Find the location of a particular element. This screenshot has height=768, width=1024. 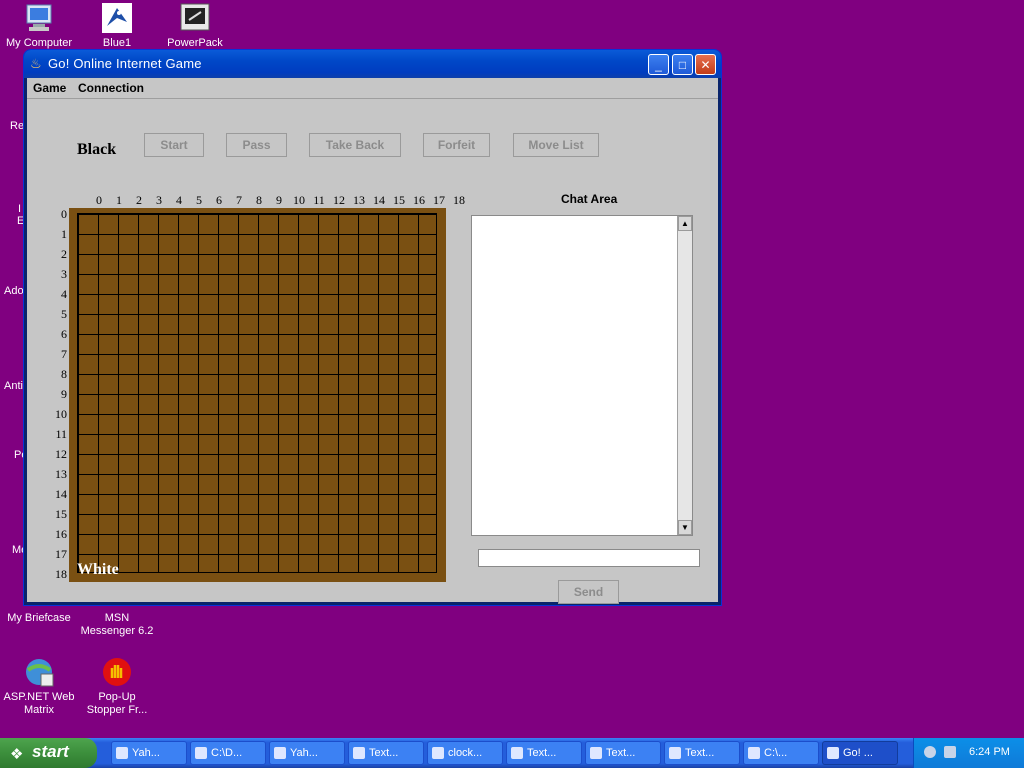

start-button-taskbar: ❖ start is located at coordinates (48, 753).